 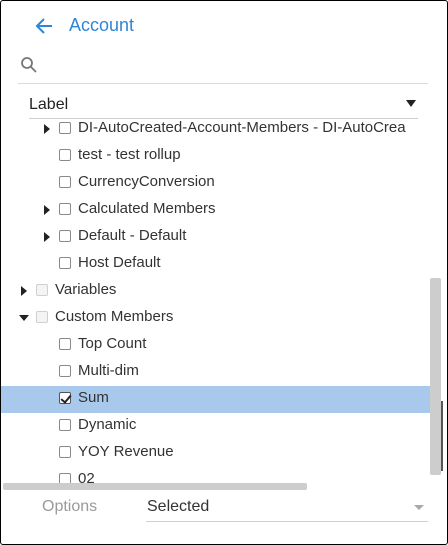 I want to click on tree-row: Variables, so click(x=216, y=291).